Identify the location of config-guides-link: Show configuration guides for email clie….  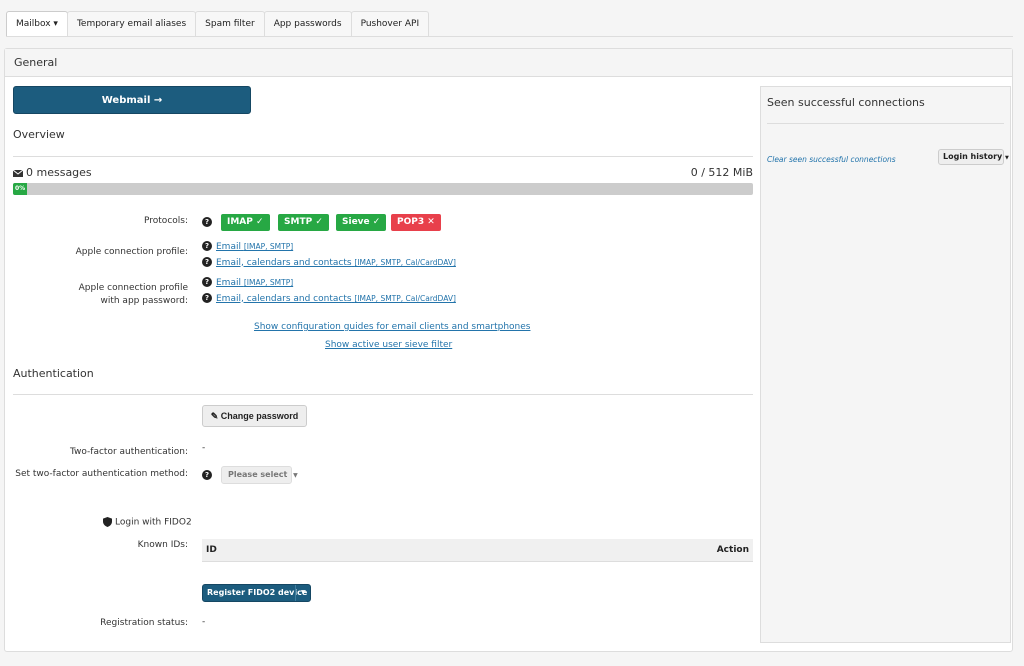
(392, 327).